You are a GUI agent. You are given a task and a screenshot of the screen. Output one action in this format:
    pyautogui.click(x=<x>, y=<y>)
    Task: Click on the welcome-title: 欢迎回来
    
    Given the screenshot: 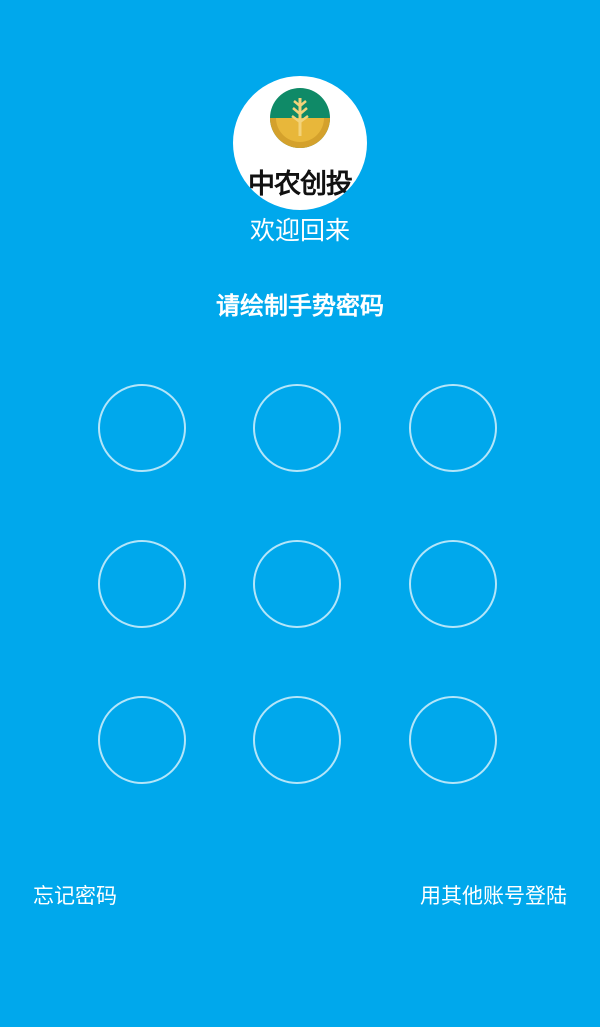 What is the action you would take?
    pyautogui.click(x=299, y=230)
    